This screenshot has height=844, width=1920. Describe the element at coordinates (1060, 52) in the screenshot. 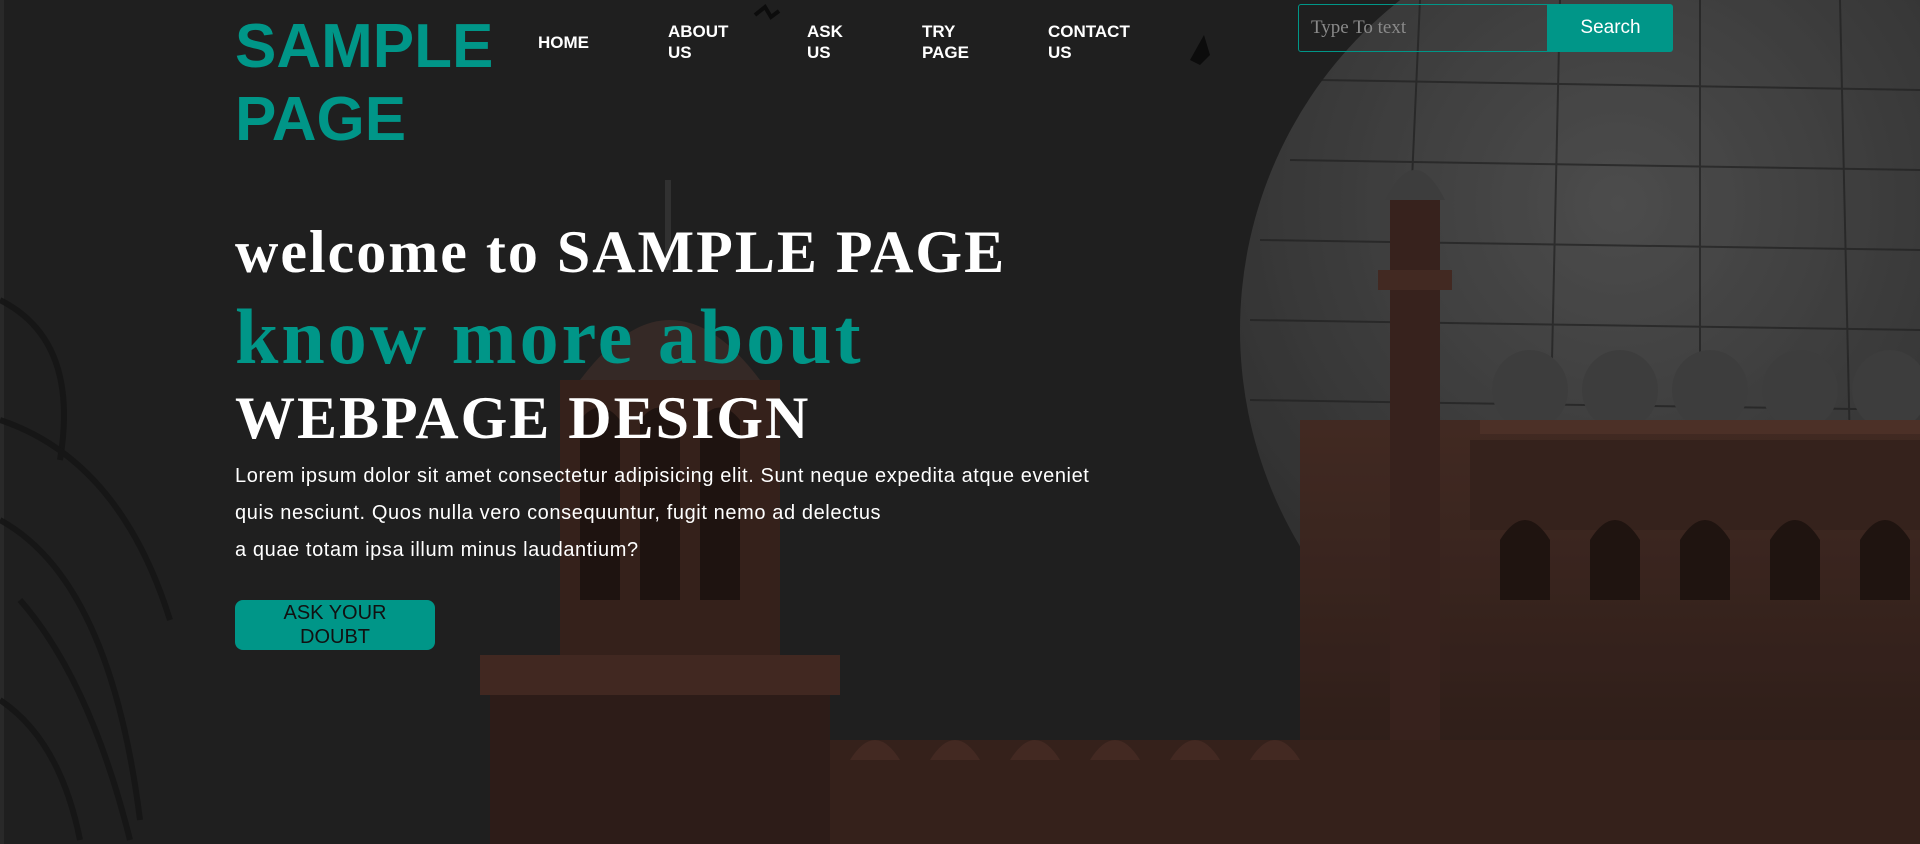

I see `nav-contact-label-2: US` at that location.